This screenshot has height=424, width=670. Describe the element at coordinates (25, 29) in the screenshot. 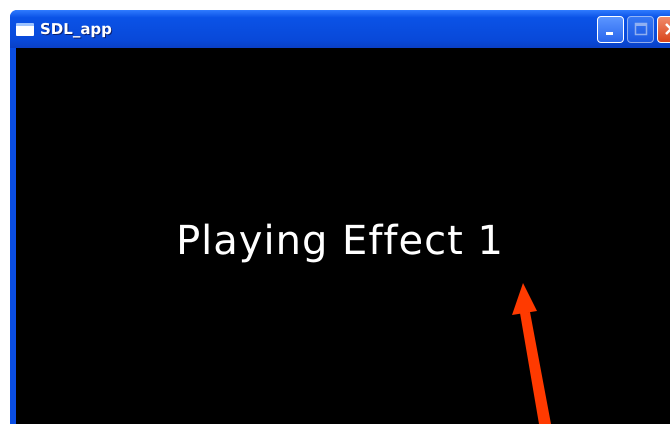

I see `window-icon` at that location.